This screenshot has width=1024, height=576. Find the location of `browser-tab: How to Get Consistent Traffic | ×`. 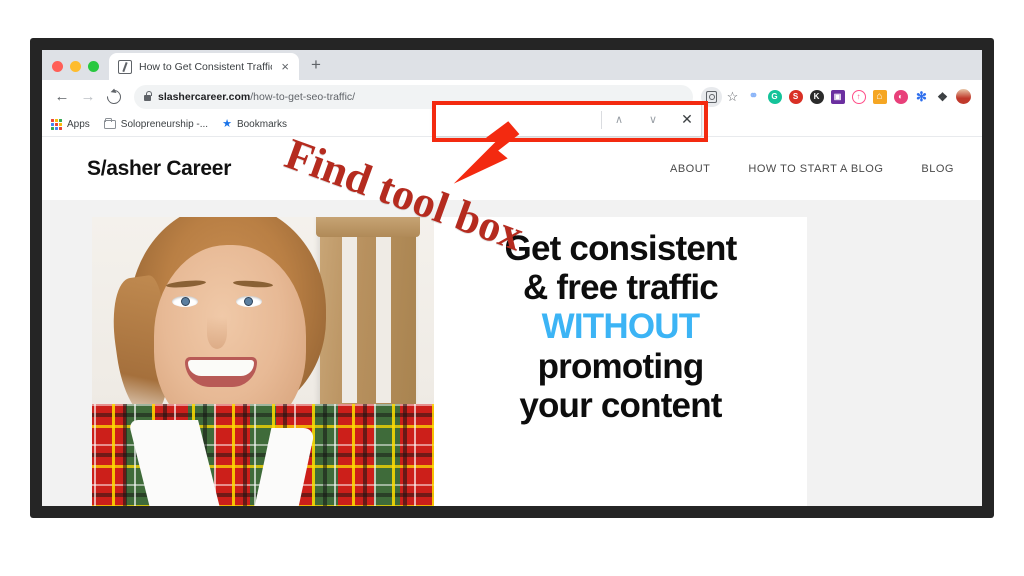

browser-tab: How to Get Consistent Traffic | × is located at coordinates (204, 66).